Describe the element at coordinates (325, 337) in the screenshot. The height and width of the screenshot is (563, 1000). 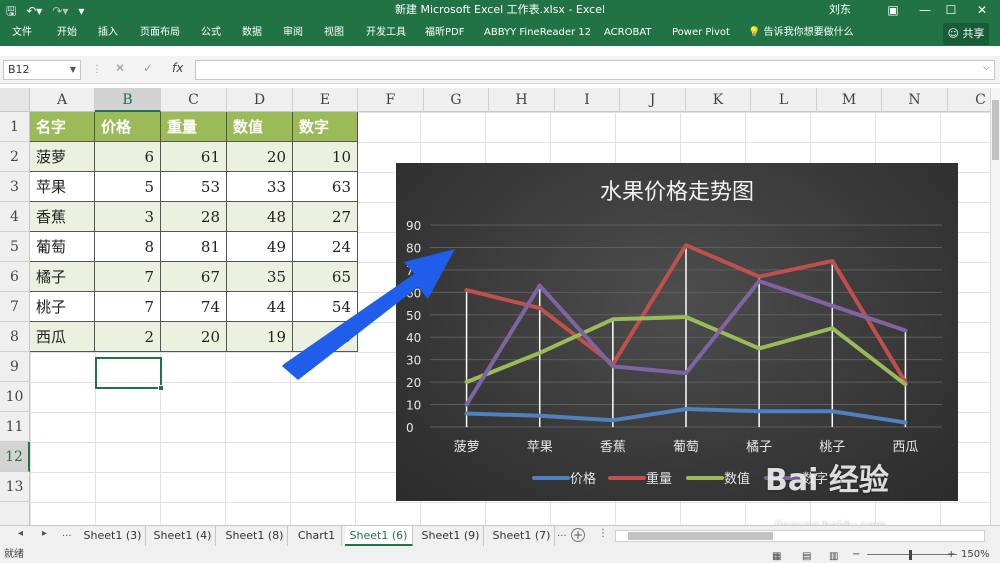
I see `table-cell-value: 43` at that location.